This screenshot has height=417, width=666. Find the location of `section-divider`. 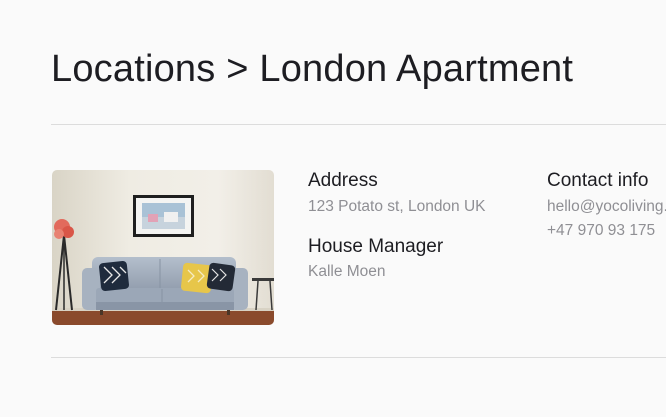

section-divider is located at coordinates (358, 357).